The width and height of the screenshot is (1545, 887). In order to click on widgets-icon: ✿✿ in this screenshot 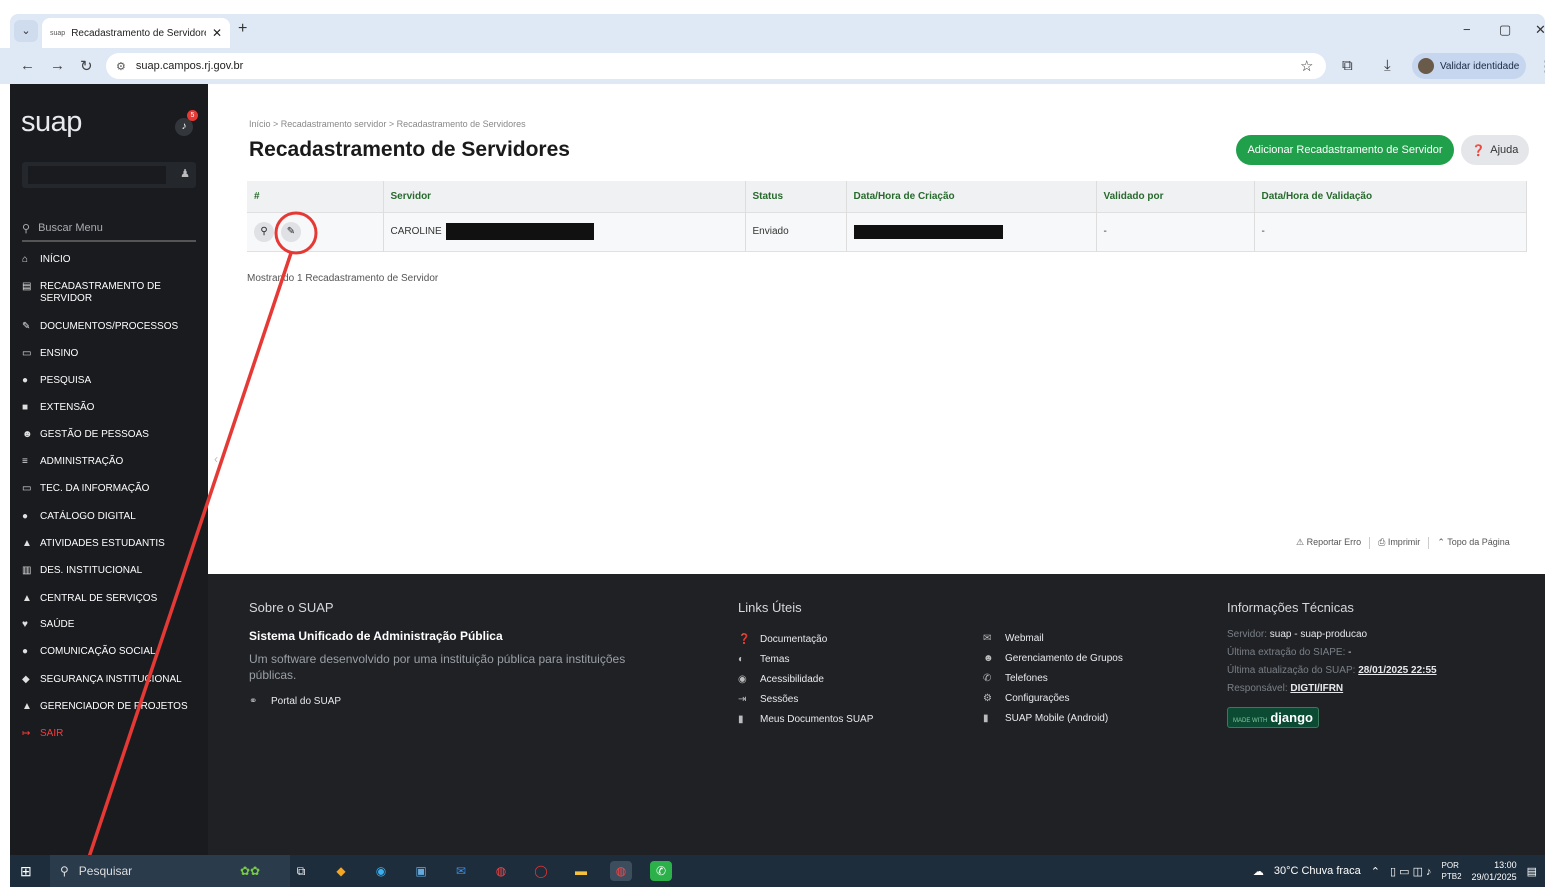, I will do `click(250, 871)`.